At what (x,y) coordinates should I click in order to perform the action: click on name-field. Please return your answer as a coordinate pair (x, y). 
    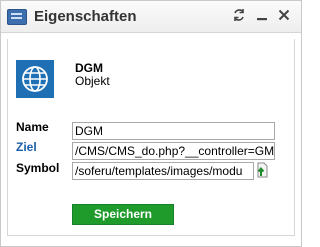
    Looking at the image, I should click on (173, 131).